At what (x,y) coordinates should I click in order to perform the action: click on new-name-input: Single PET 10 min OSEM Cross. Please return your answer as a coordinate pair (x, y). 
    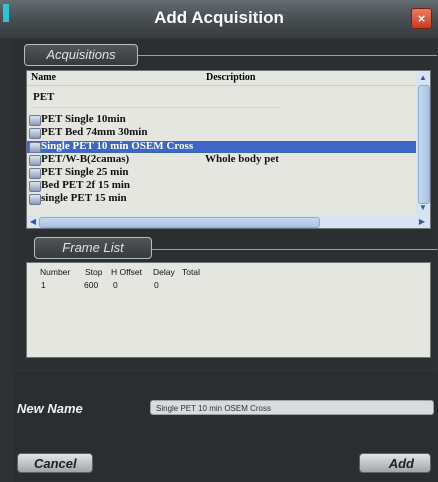
    Looking at the image, I should click on (292, 407).